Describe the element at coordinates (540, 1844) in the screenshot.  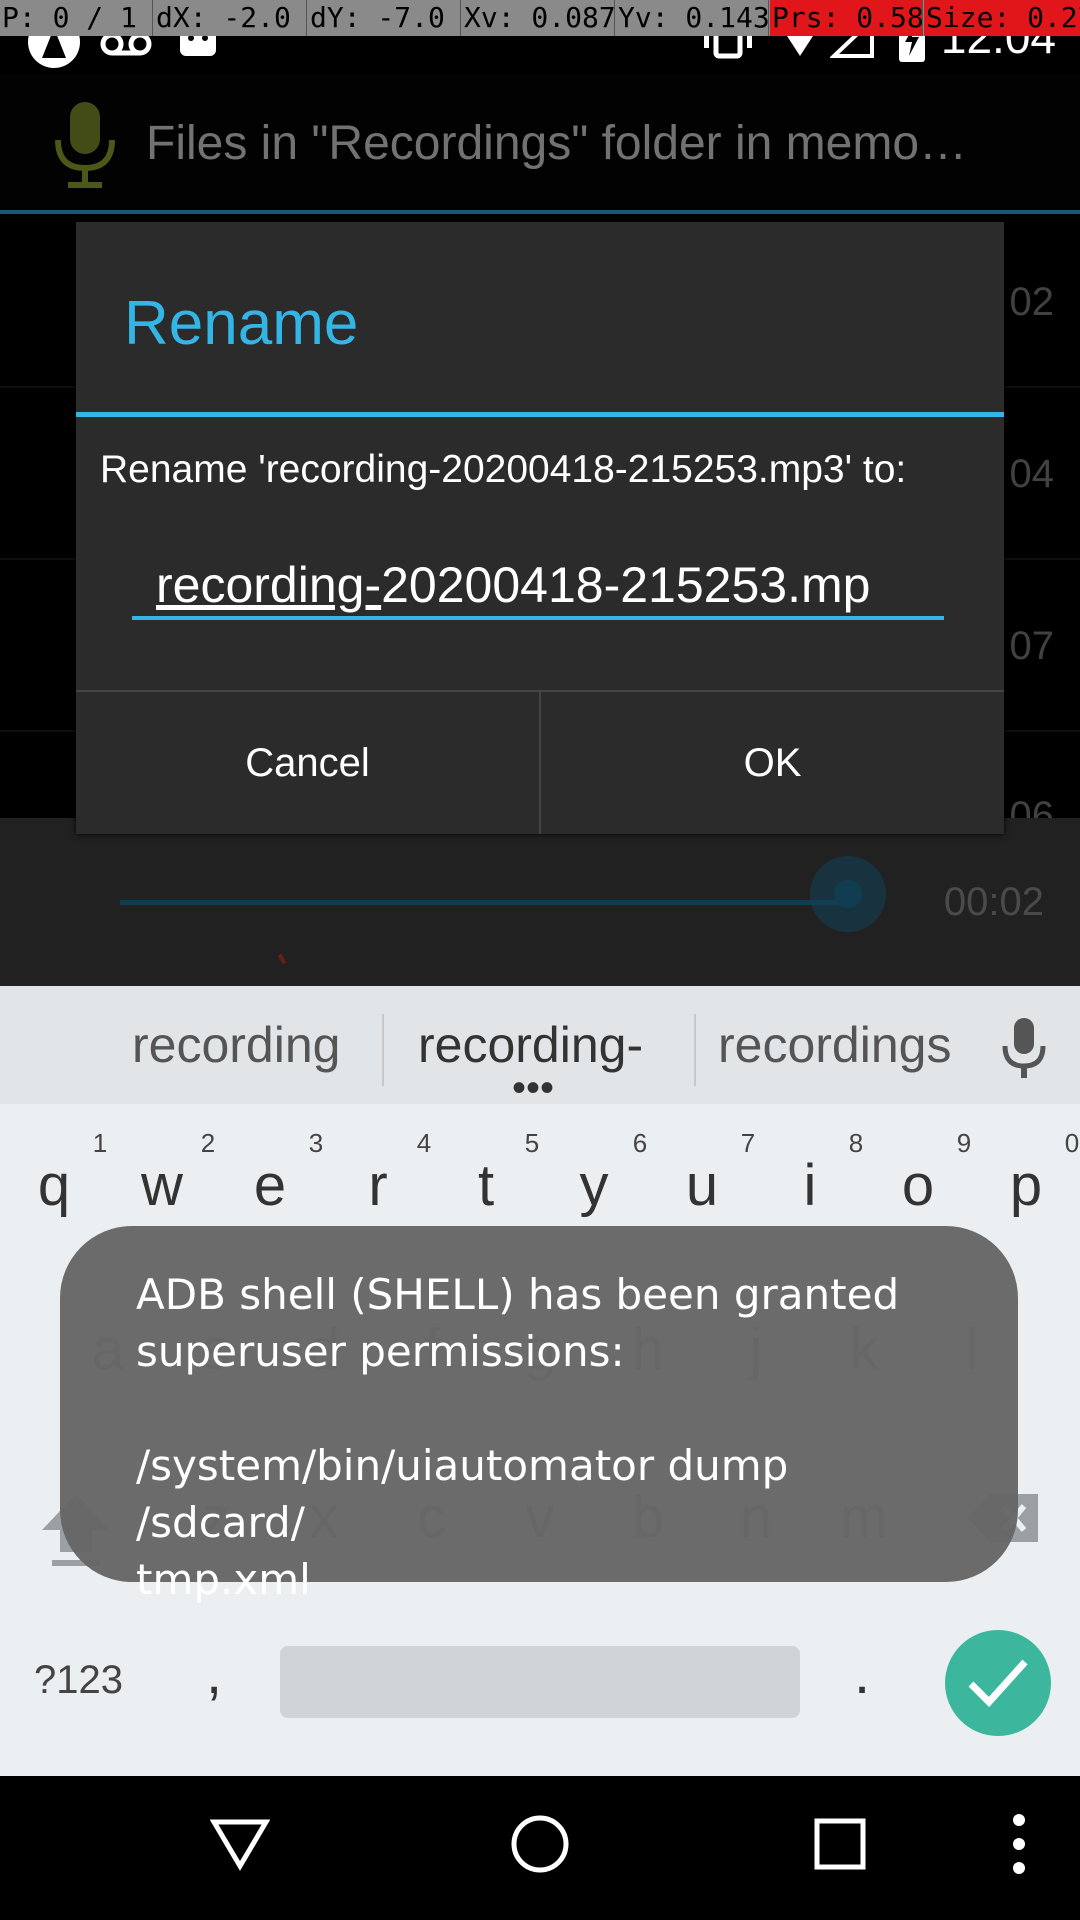
I see `home-icon` at that location.